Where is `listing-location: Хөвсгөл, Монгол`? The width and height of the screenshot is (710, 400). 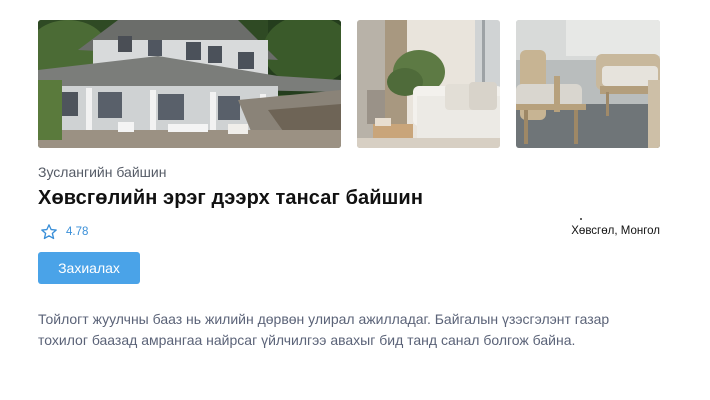
listing-location: Хөвсгөл, Монгол is located at coordinates (615, 231).